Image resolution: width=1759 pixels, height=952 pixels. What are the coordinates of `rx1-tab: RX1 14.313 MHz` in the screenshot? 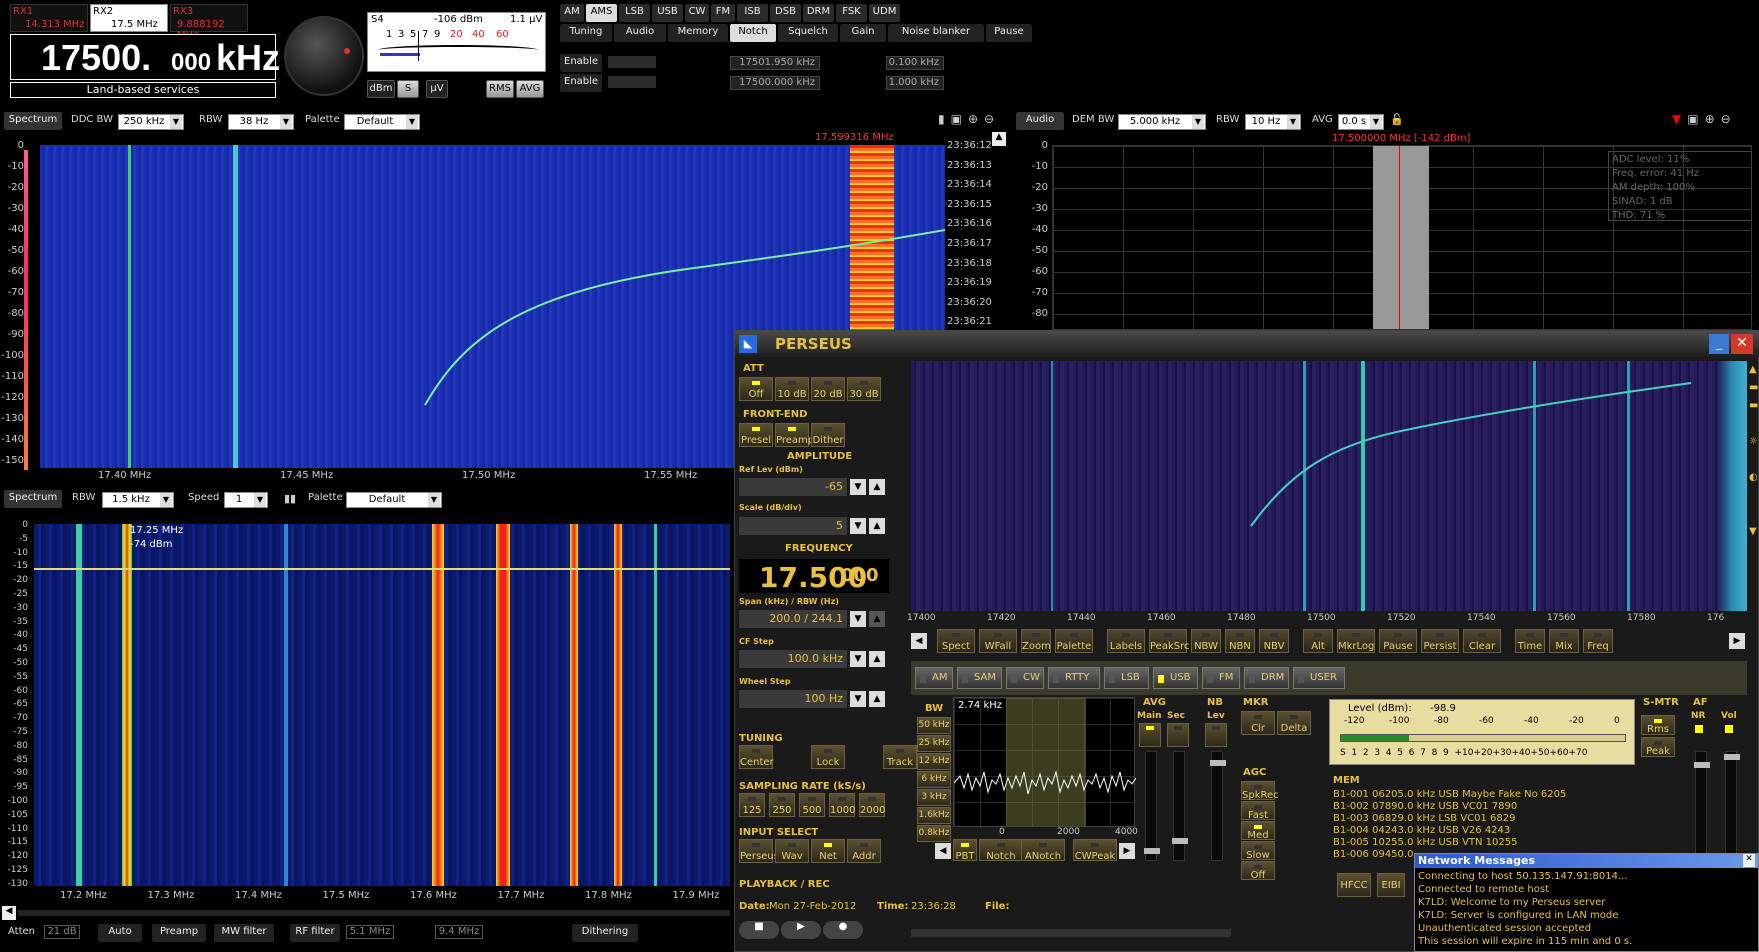 It's located at (49, 18).